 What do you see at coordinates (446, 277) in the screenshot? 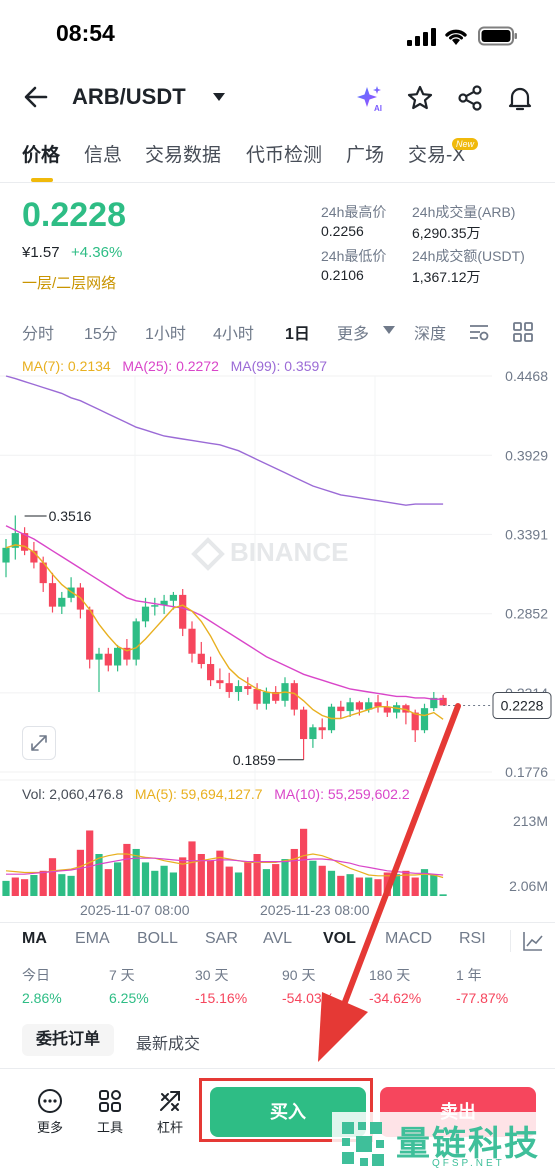
I see `turnover-value: 1,367.12万` at bounding box center [446, 277].